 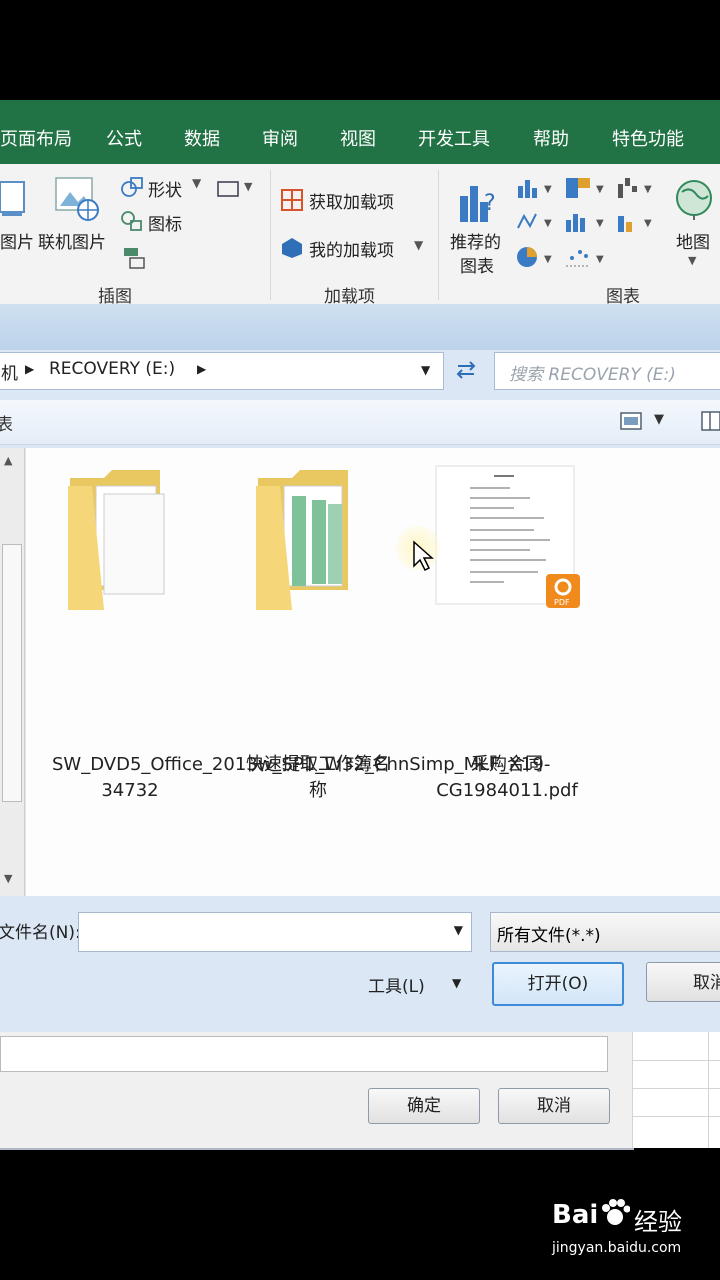 I want to click on screenshot-icon: ▼, so click(x=236, y=187).